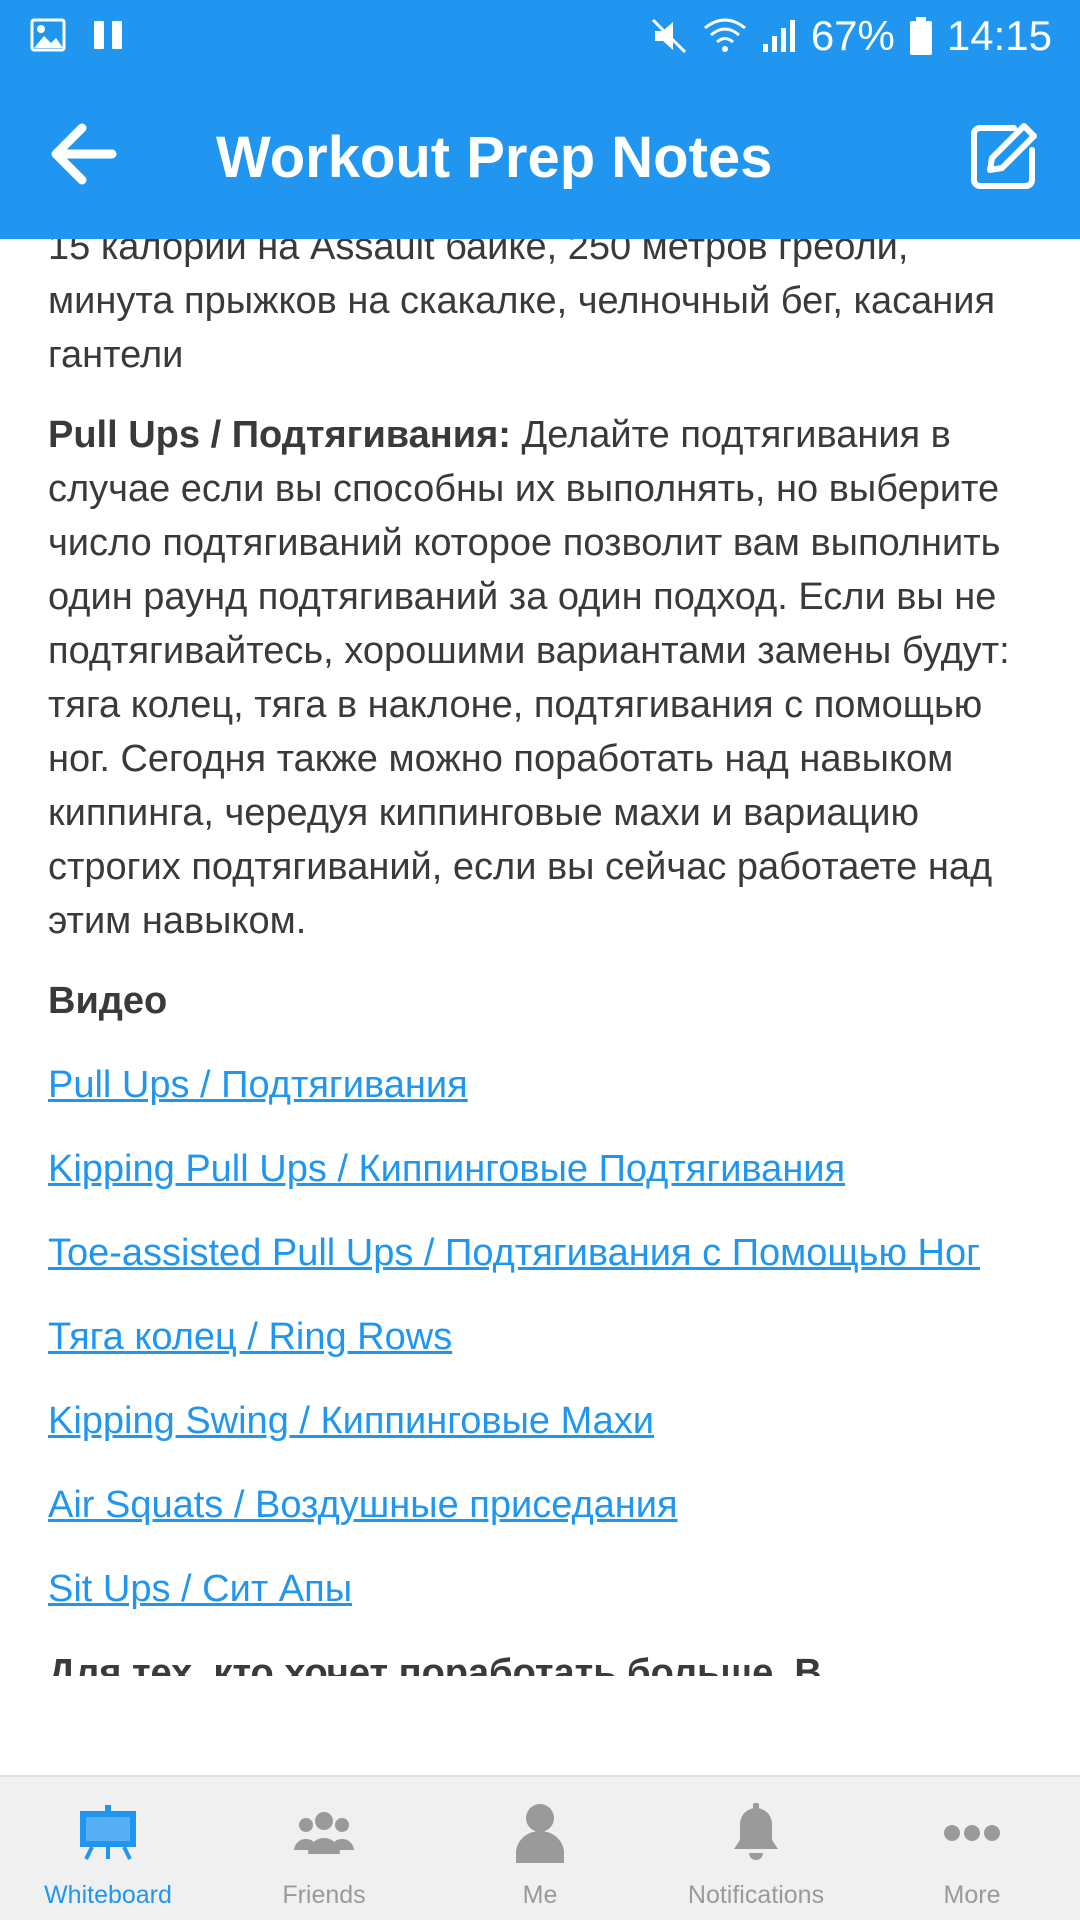  What do you see at coordinates (543, 1337) in the screenshot?
I see `video-link-ring-rows: Тяга колец / Ring Rows` at bounding box center [543, 1337].